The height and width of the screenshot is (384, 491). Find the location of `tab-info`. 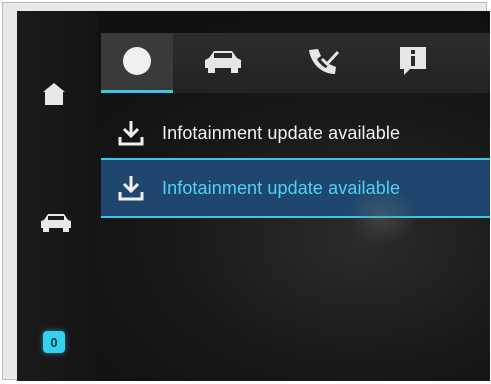

tab-info is located at coordinates (413, 63).